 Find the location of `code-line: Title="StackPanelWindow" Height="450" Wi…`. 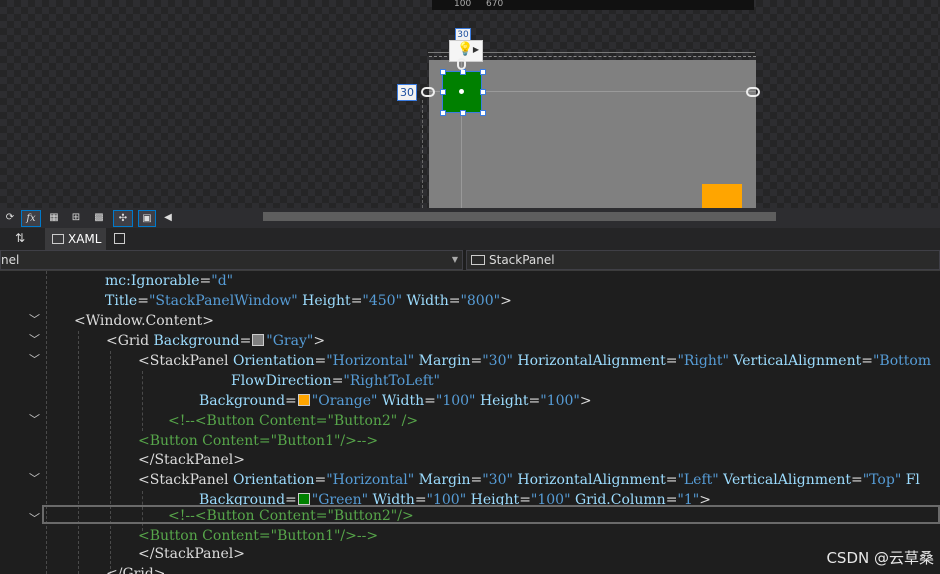

code-line: Title="StackPanelWindow" Height="450" Wi… is located at coordinates (308, 301).